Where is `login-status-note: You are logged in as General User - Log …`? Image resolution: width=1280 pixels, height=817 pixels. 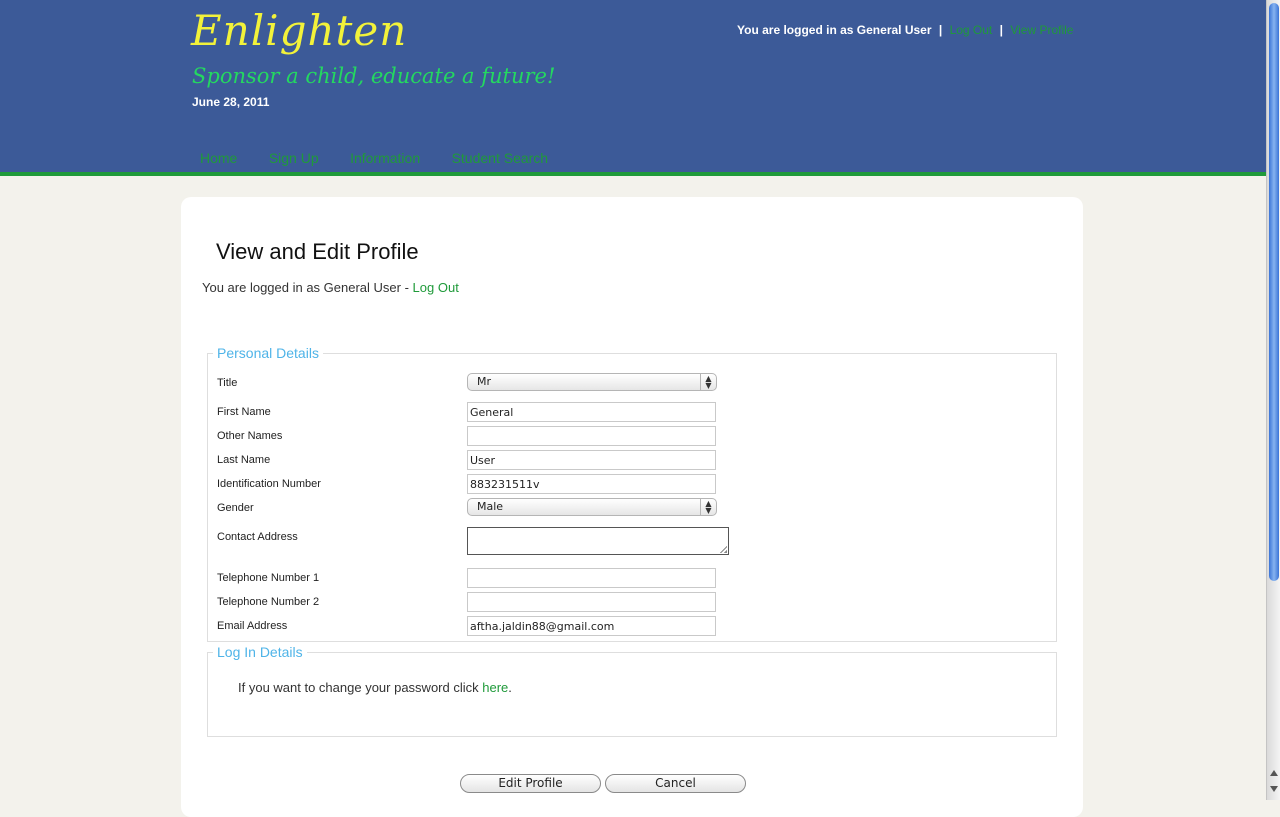
login-status-note: You are logged in as General User - Log … is located at coordinates (330, 287).